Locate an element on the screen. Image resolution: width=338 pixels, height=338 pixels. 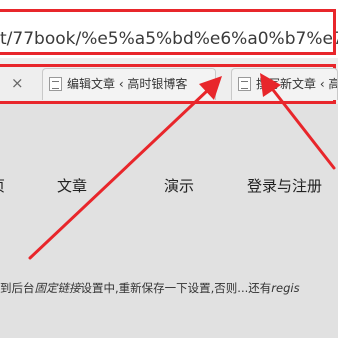
nav-item-partial: 页 is located at coordinates (2, 186).